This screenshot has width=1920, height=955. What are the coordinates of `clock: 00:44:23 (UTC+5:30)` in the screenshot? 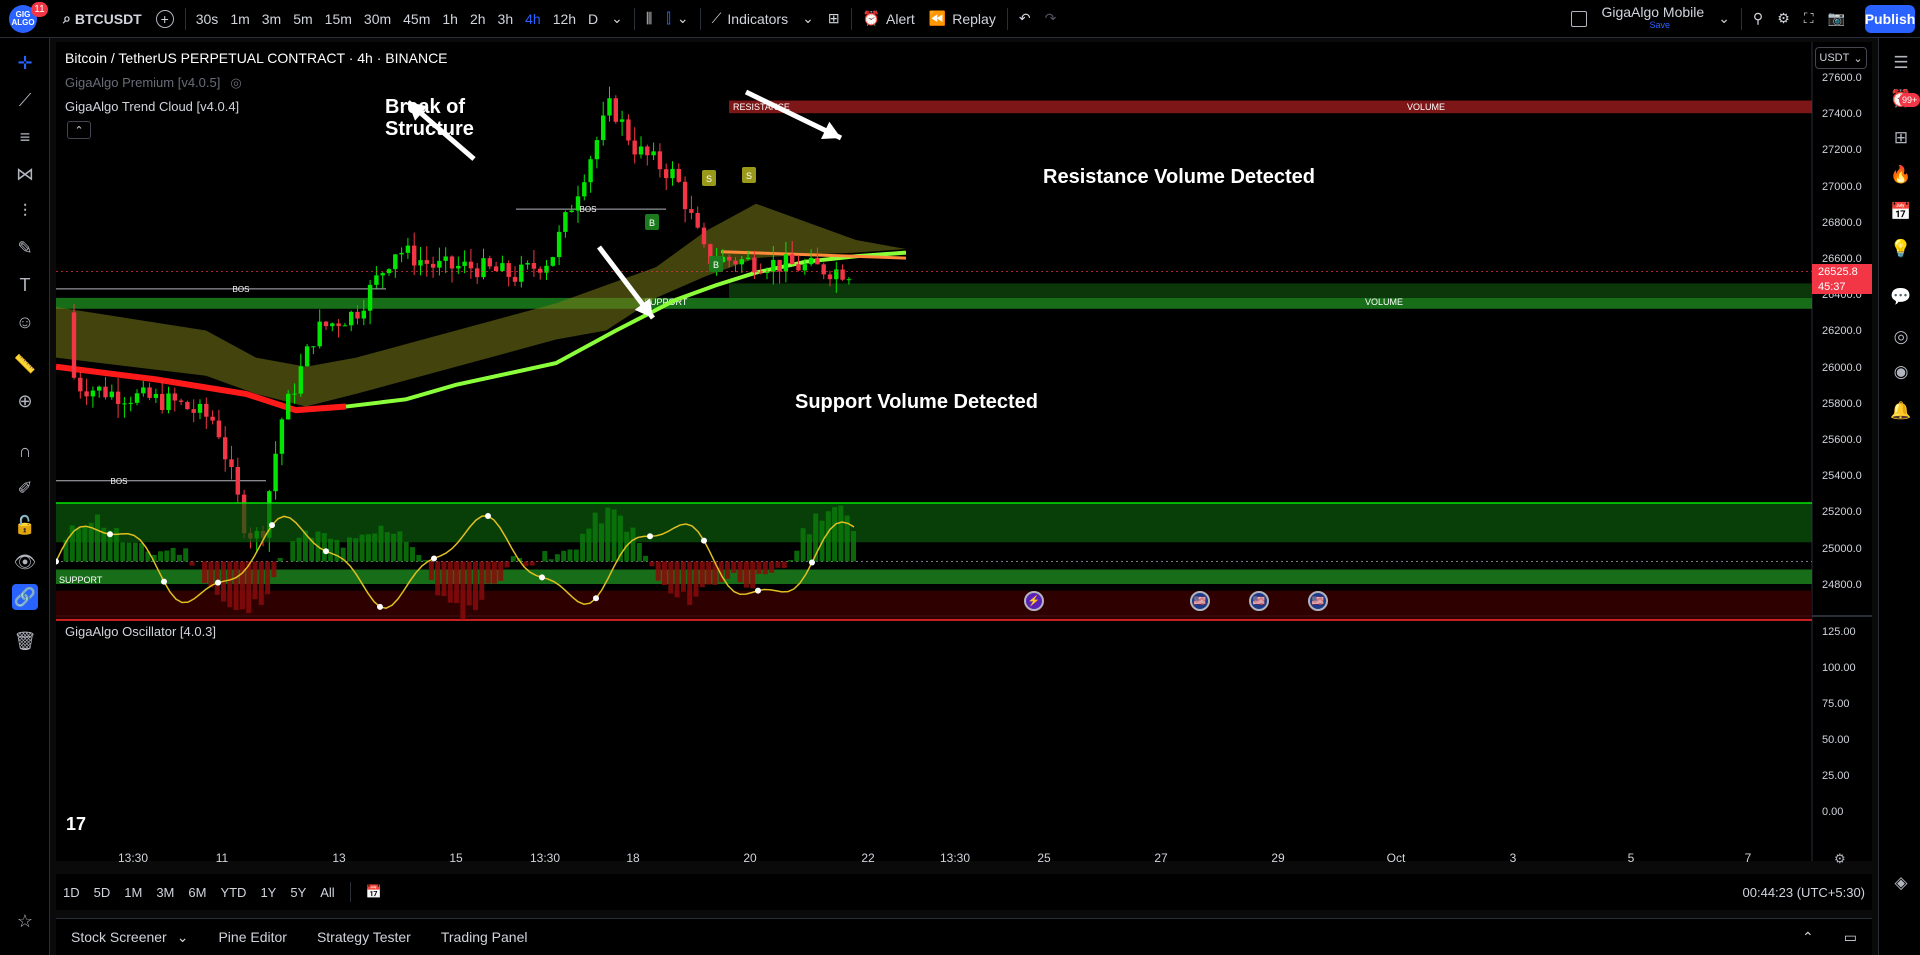 It's located at (1804, 892).